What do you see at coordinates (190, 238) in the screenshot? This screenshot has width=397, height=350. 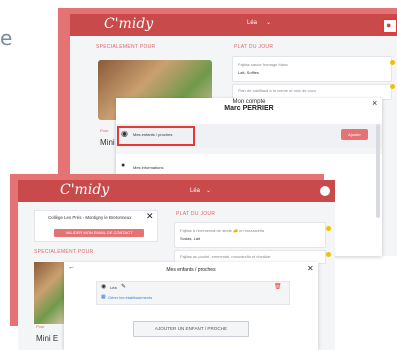 I see `bottom-right-card-1-line2: Sodas, Lait` at bounding box center [190, 238].